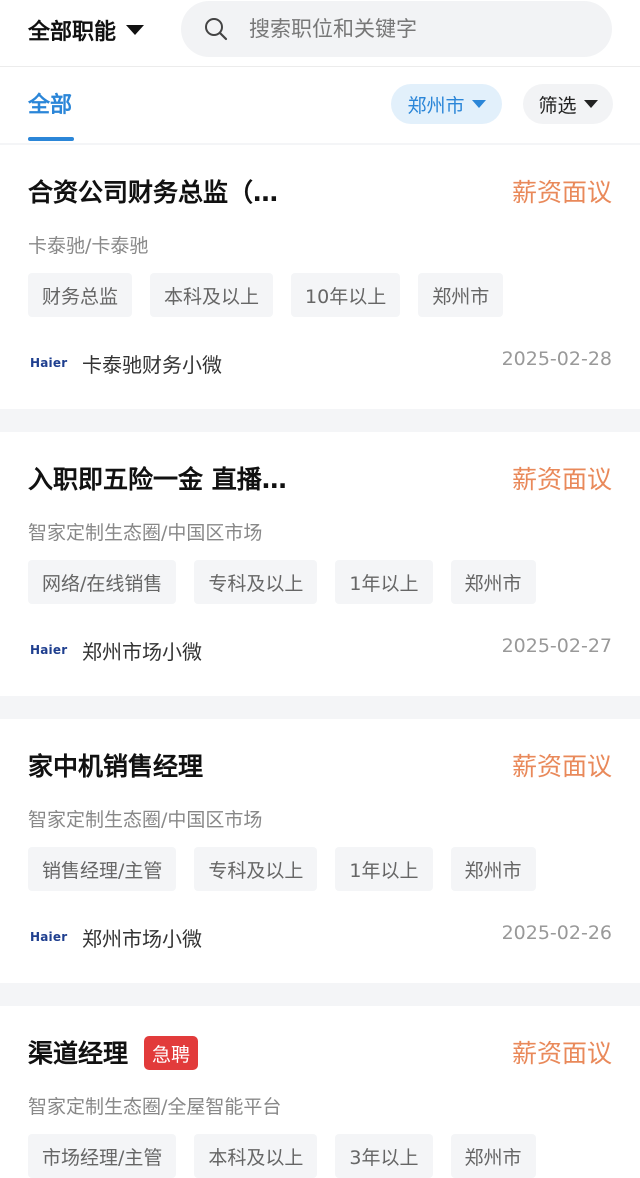  What do you see at coordinates (346, 295) in the screenshot?
I see `tag-experience: 10年以上` at bounding box center [346, 295].